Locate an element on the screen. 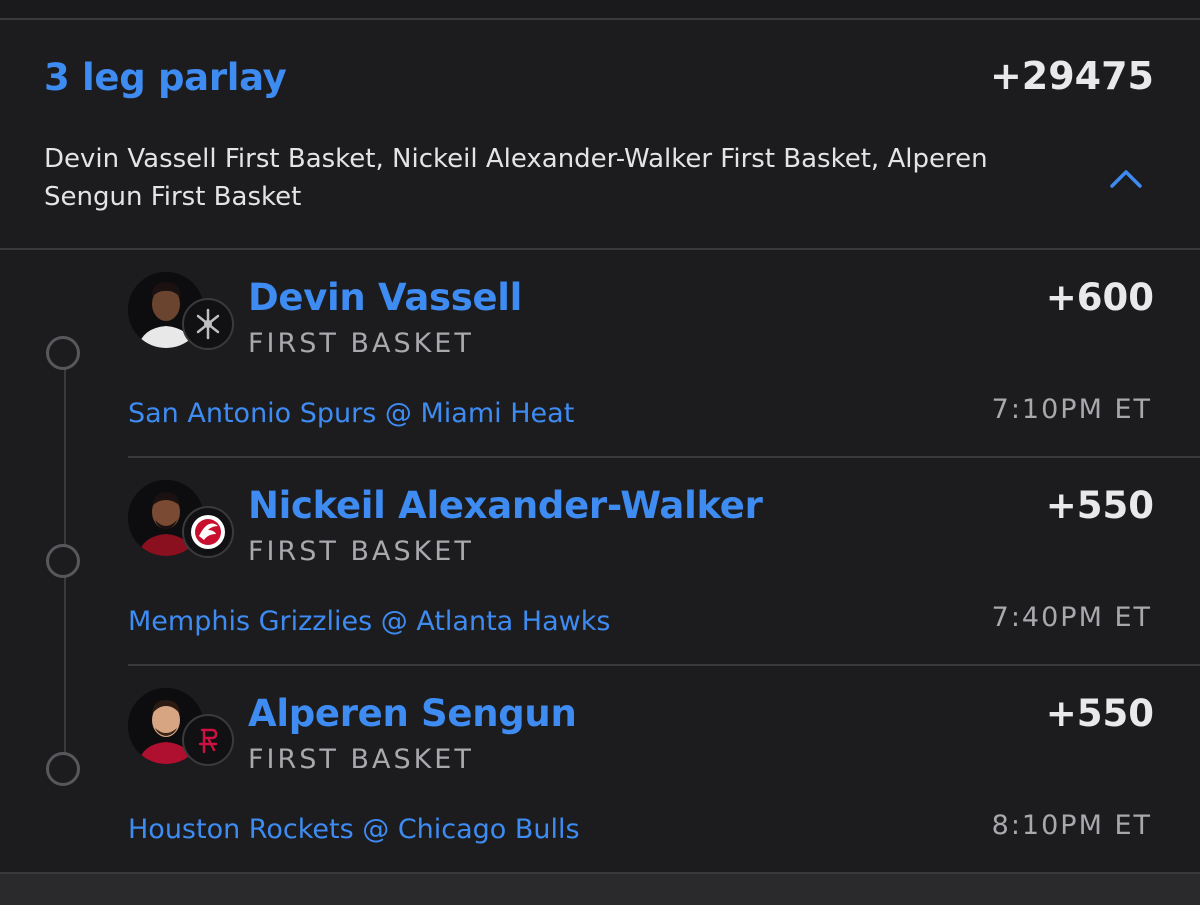  player-name: Devin Vassell is located at coordinates (385, 297).